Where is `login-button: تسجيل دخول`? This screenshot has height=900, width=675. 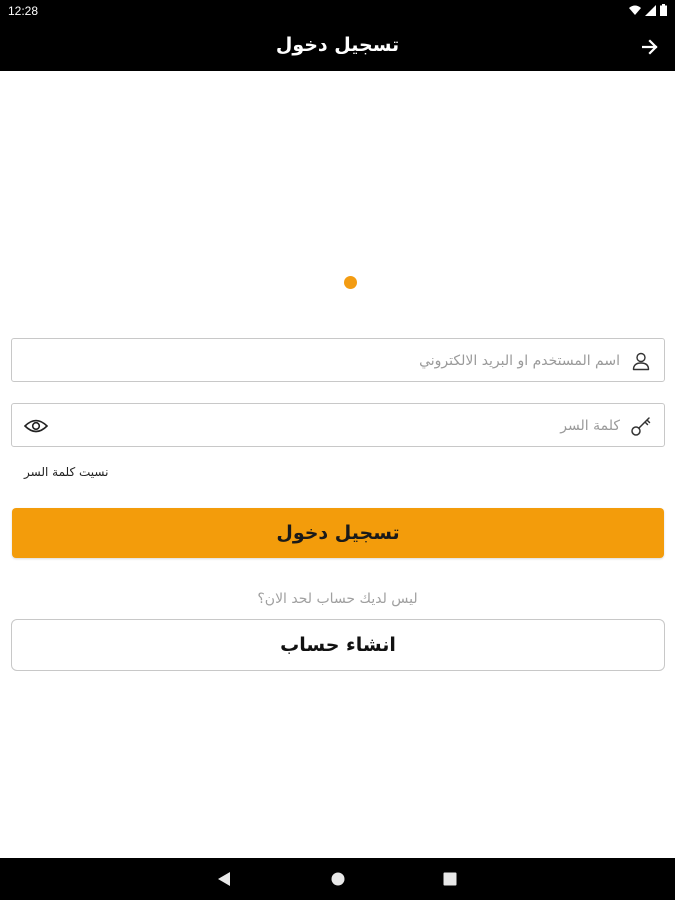 login-button: تسجيل دخول is located at coordinates (338, 533).